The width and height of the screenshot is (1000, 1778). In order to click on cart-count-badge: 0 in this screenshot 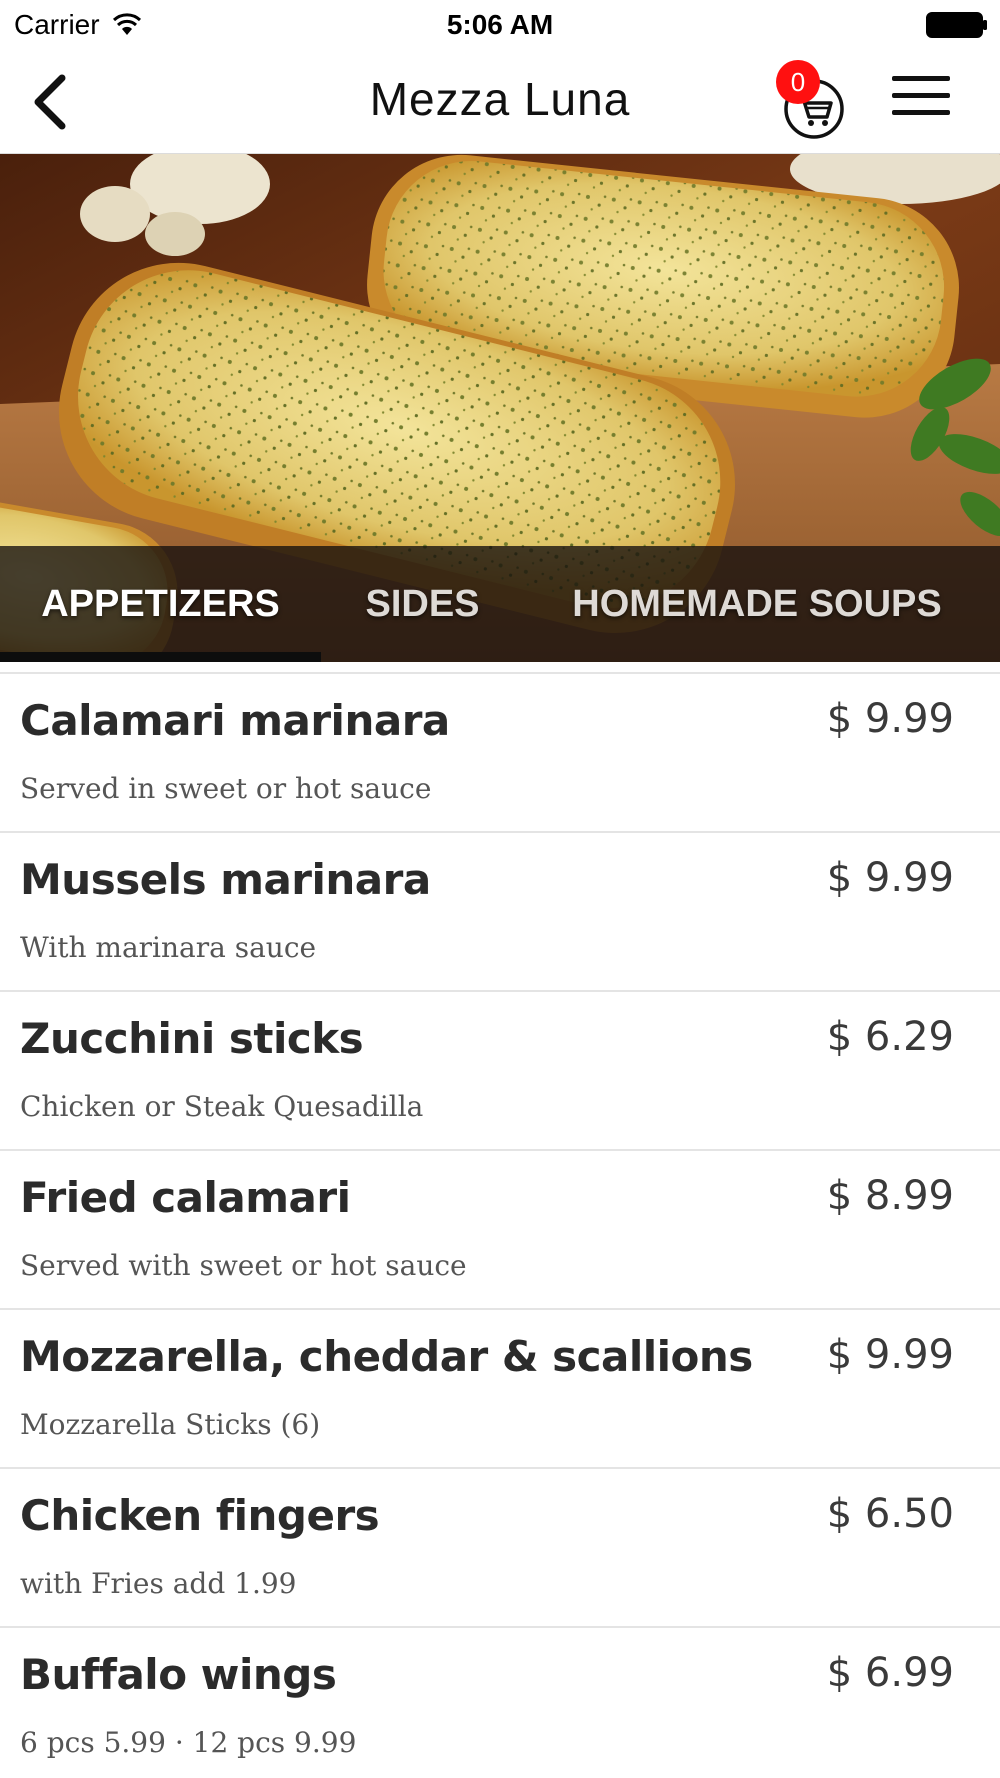, I will do `click(798, 82)`.